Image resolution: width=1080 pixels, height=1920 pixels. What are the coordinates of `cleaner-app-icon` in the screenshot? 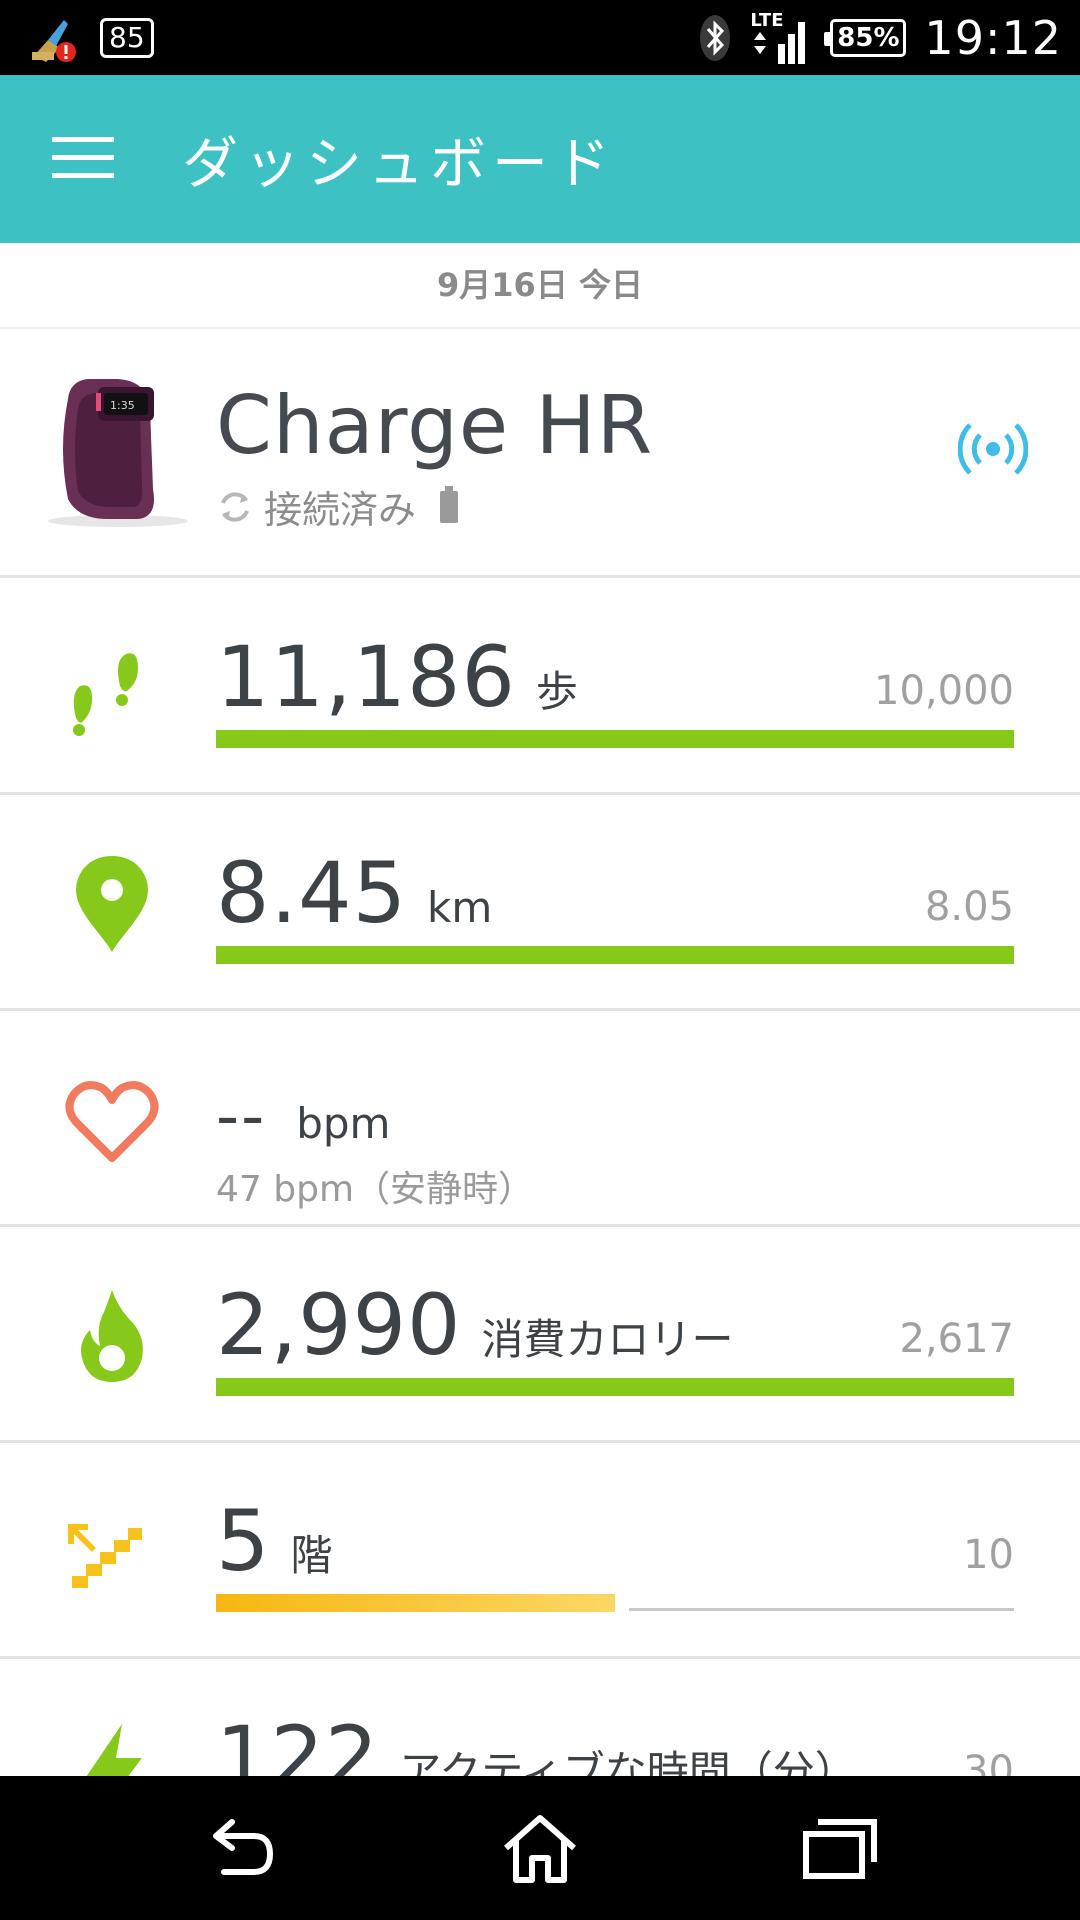 It's located at (54, 41).